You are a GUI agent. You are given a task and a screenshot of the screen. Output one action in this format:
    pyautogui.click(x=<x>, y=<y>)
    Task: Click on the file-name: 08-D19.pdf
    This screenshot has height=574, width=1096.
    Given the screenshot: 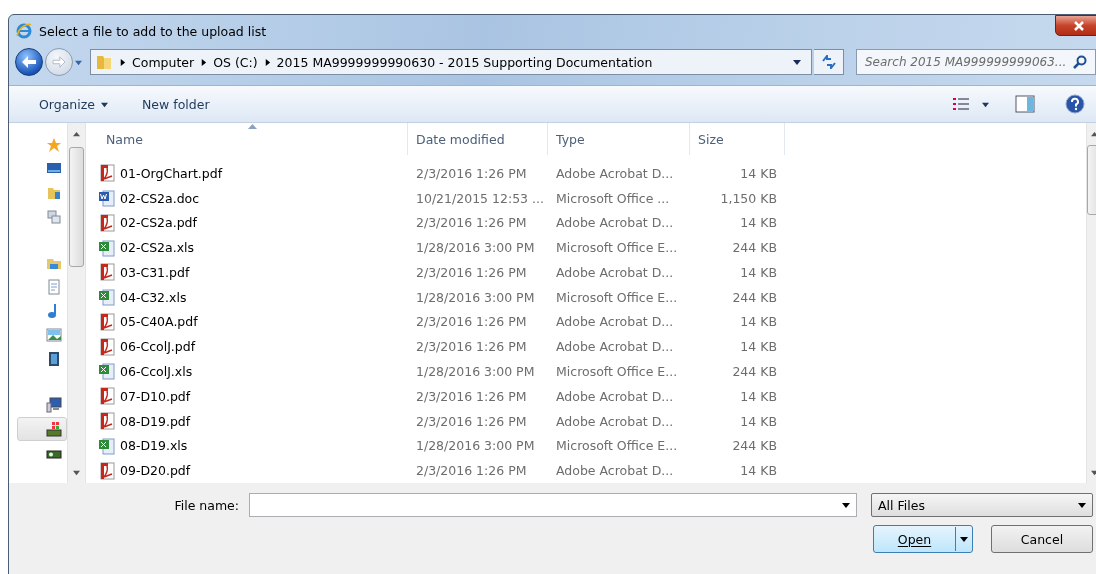 What is the action you would take?
    pyautogui.click(x=155, y=421)
    